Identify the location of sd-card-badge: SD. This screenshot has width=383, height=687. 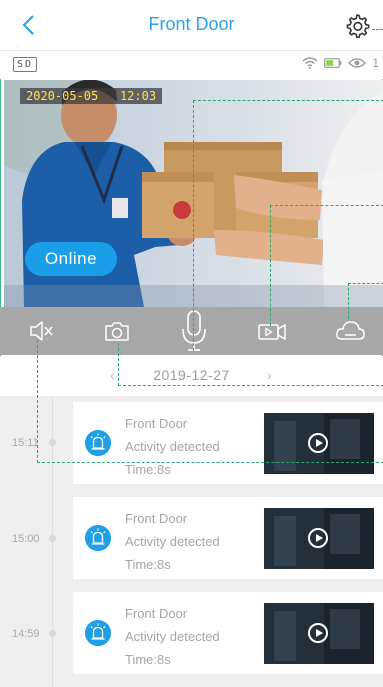
(25, 64).